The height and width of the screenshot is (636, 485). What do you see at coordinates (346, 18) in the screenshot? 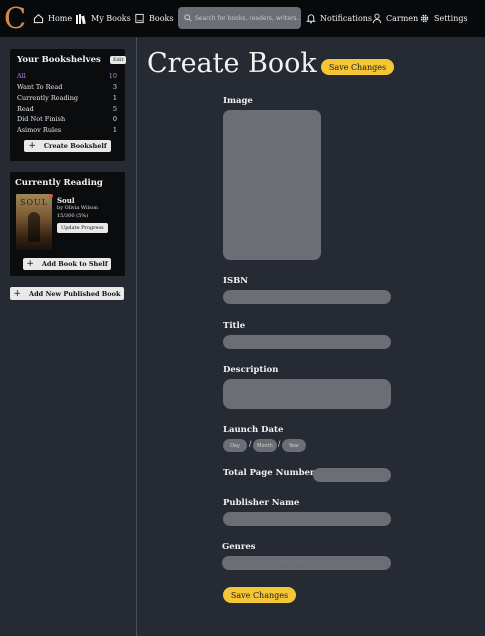
I see `nav-notifications-label: Notifications` at bounding box center [346, 18].